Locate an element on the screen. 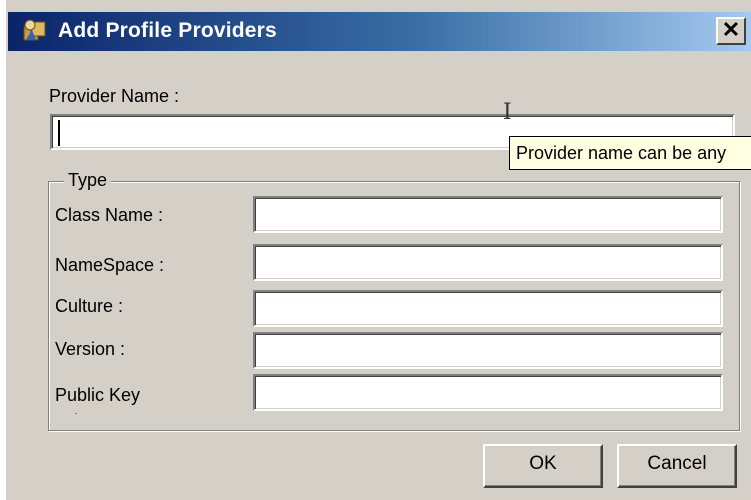 The width and height of the screenshot is (751, 500). title-bar: Add Profile Providers ✕ is located at coordinates (379, 31).